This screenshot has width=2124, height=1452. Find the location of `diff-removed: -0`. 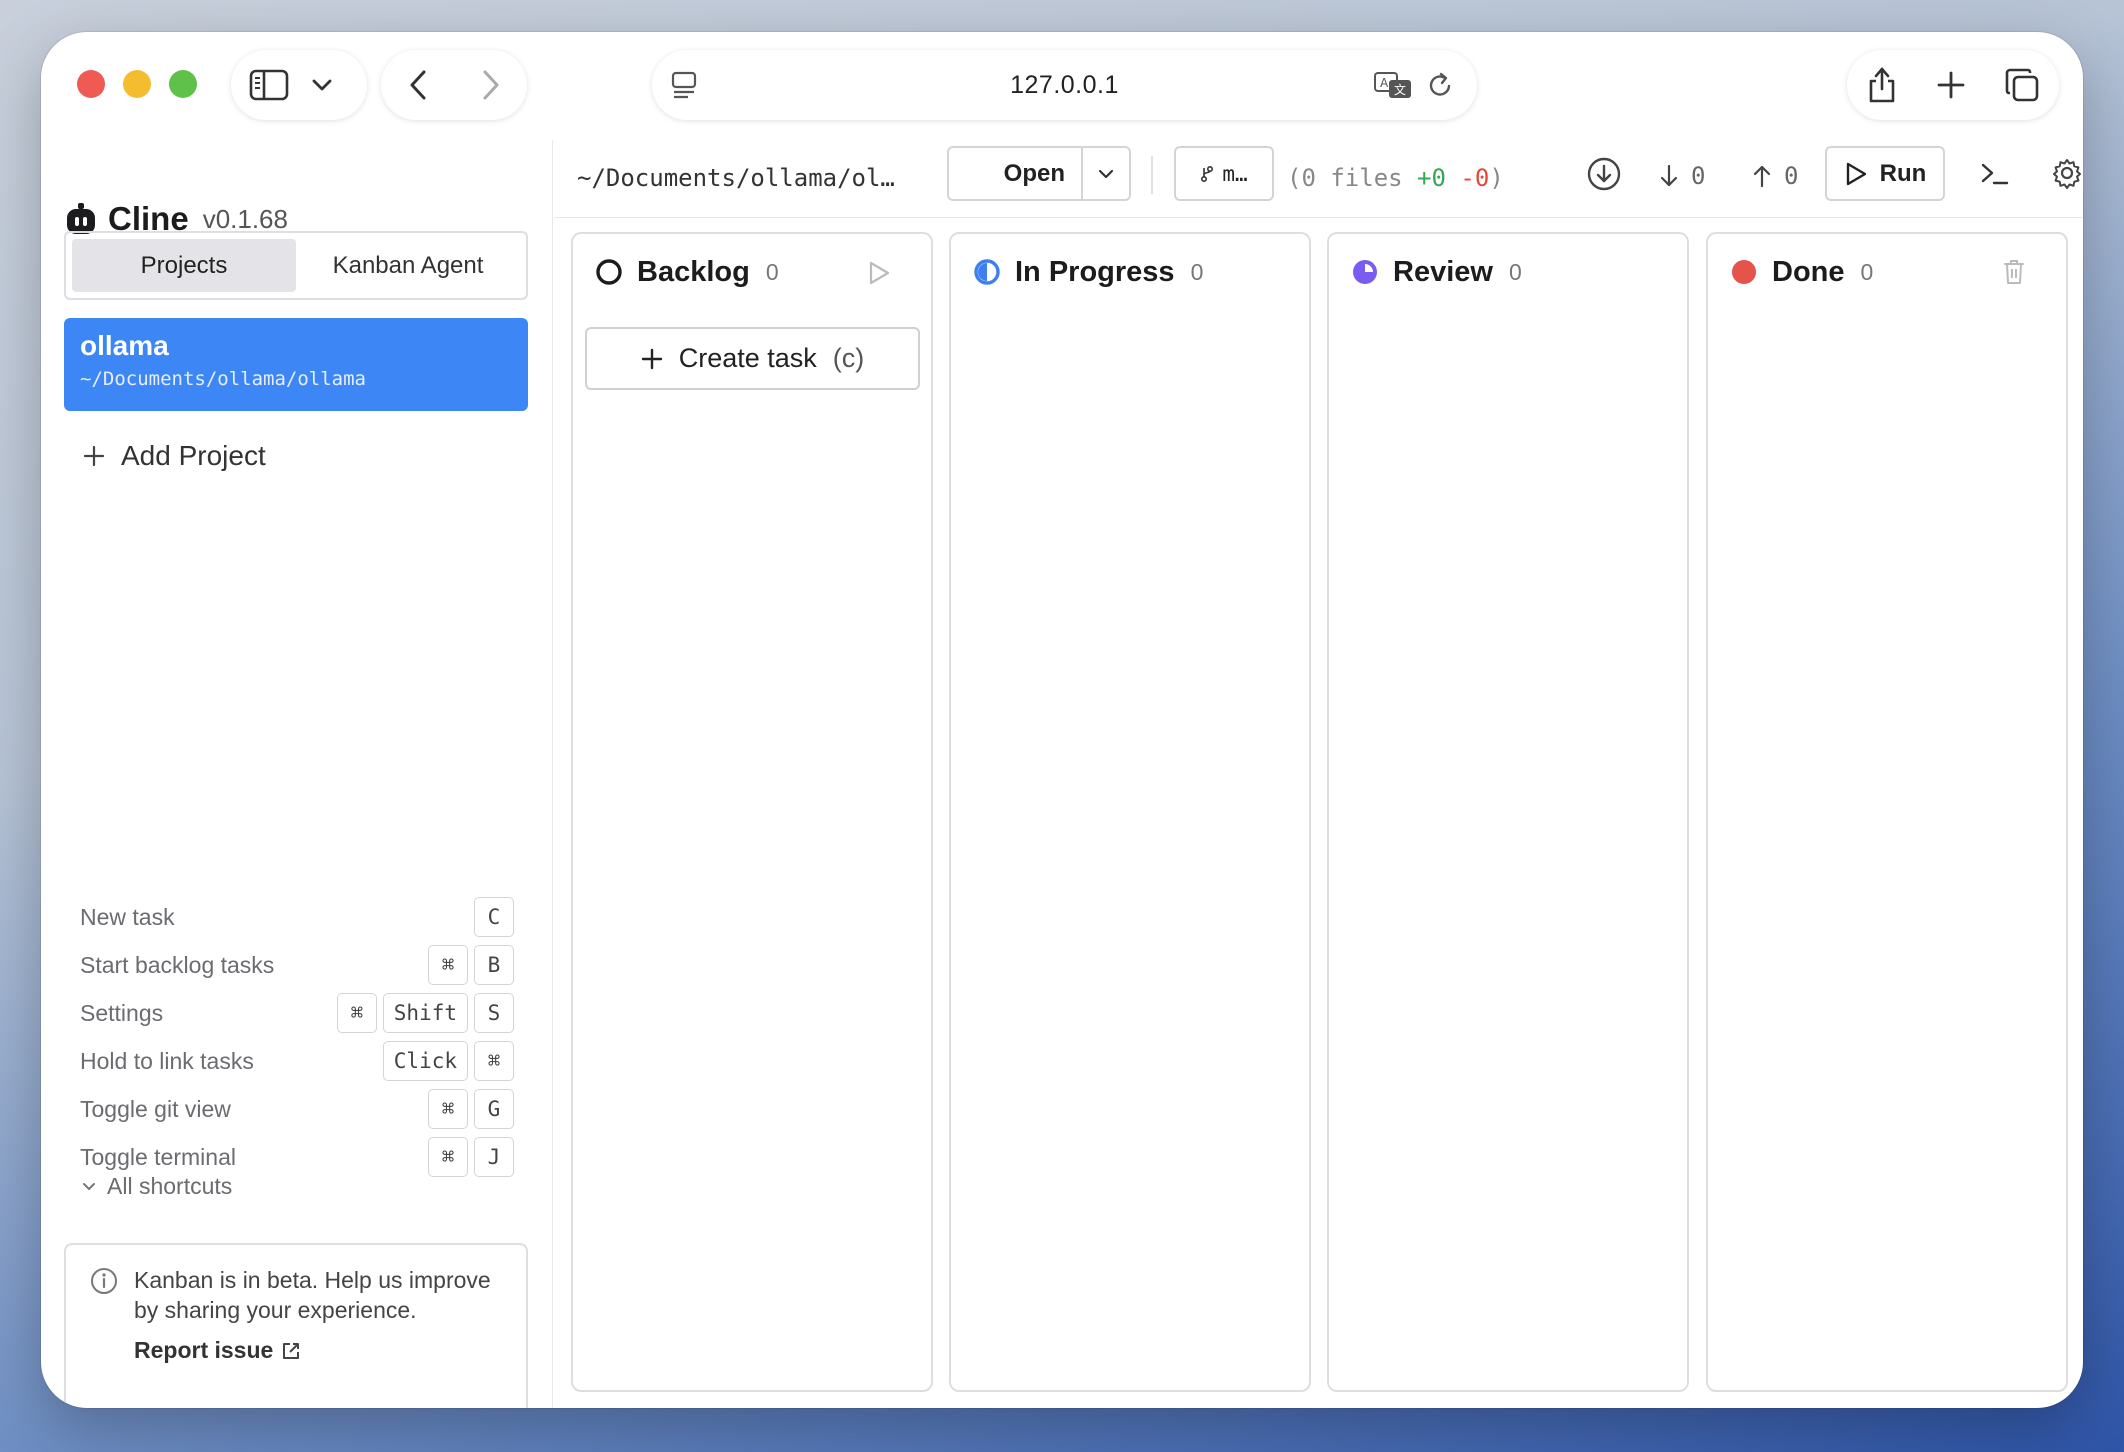

diff-removed: -0 is located at coordinates (1475, 178).